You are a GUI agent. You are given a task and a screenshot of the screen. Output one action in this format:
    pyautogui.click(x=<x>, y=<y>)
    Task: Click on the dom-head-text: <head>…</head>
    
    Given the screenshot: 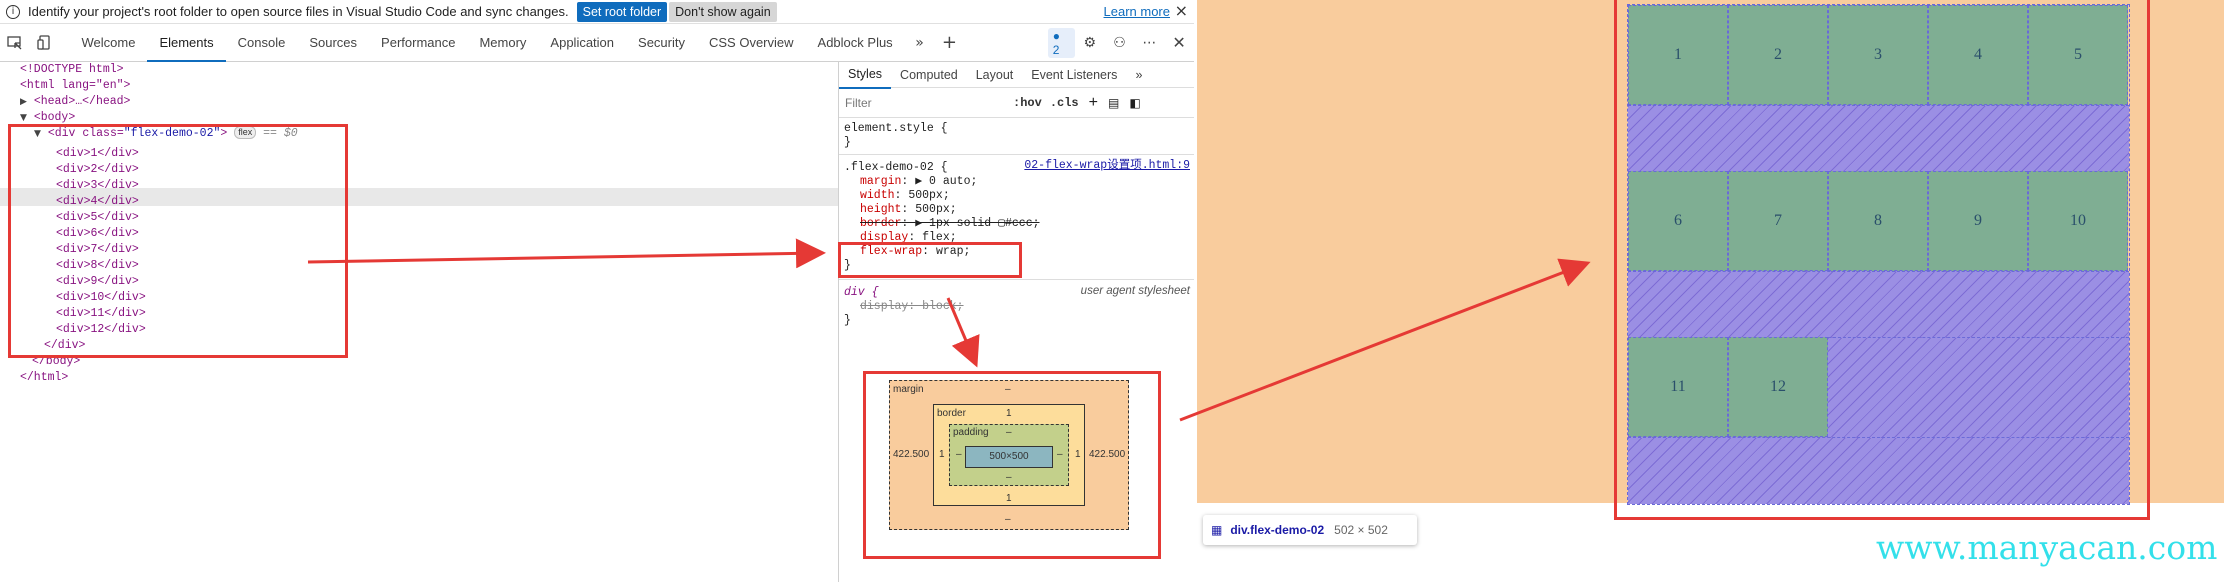 What is the action you would take?
    pyautogui.click(x=82, y=101)
    